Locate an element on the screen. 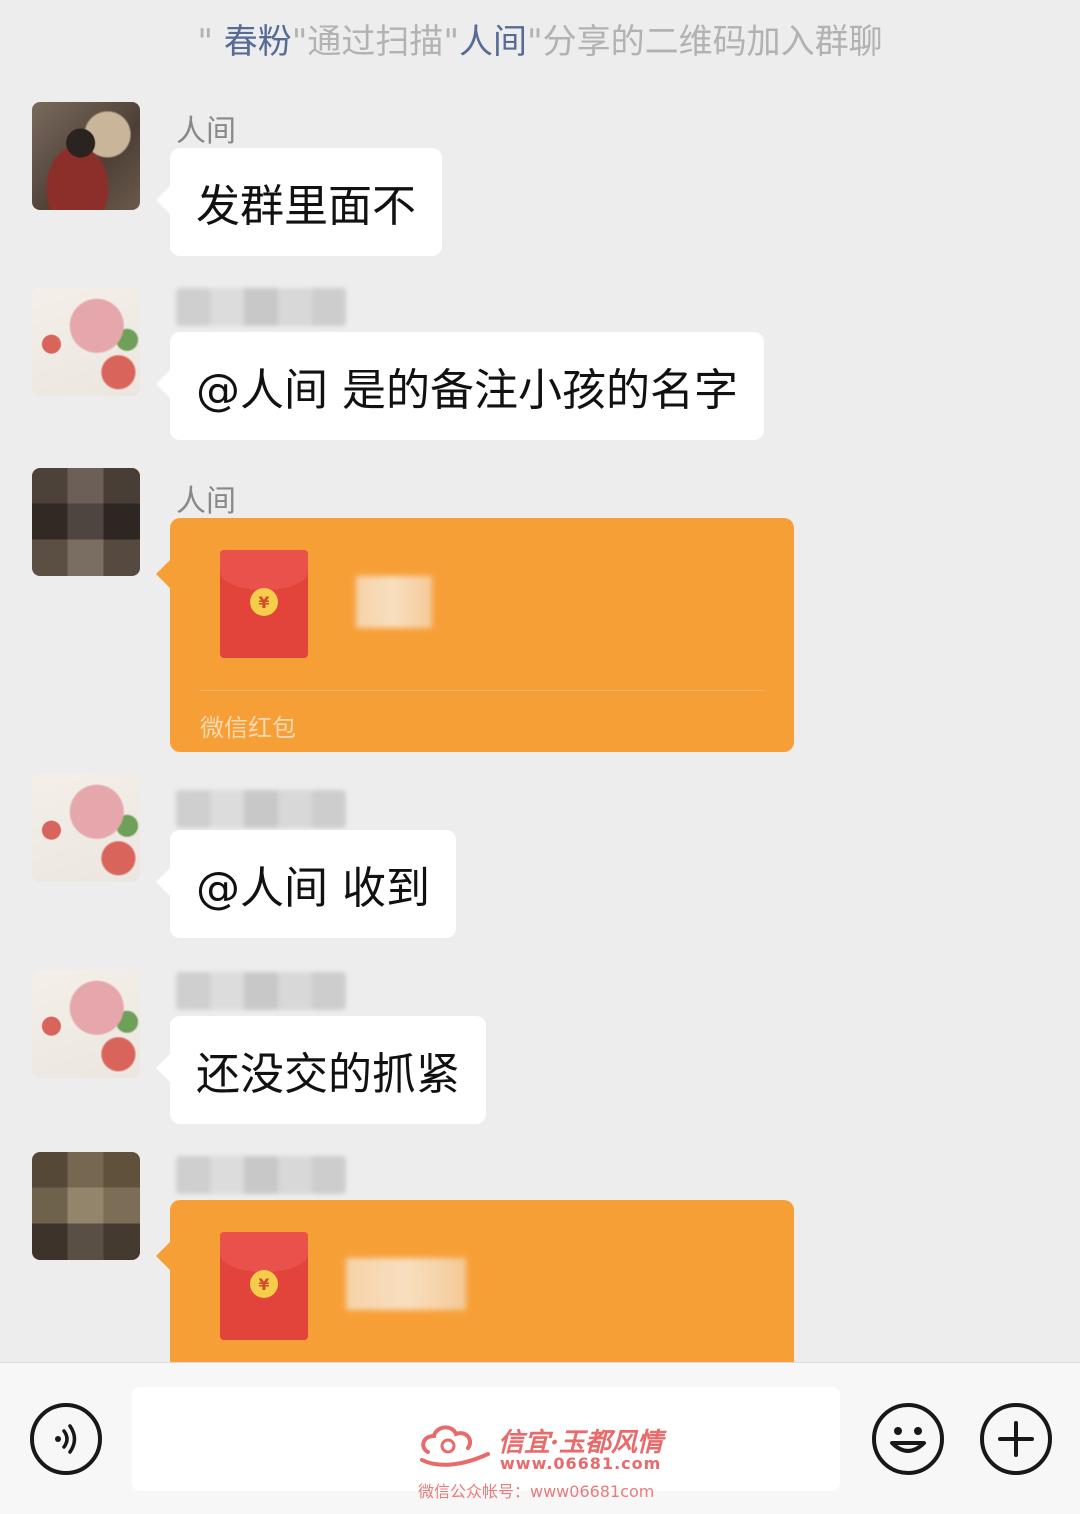 The height and width of the screenshot is (1514, 1080). watermark-account: 微信公众帐号：www06681com is located at coordinates (536, 1491).